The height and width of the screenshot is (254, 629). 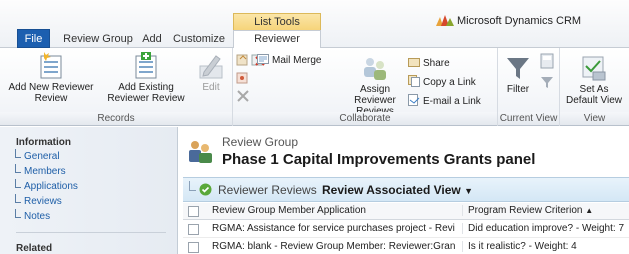 What do you see at coordinates (518, 89) in the screenshot?
I see `filter-label: Filter` at bounding box center [518, 89].